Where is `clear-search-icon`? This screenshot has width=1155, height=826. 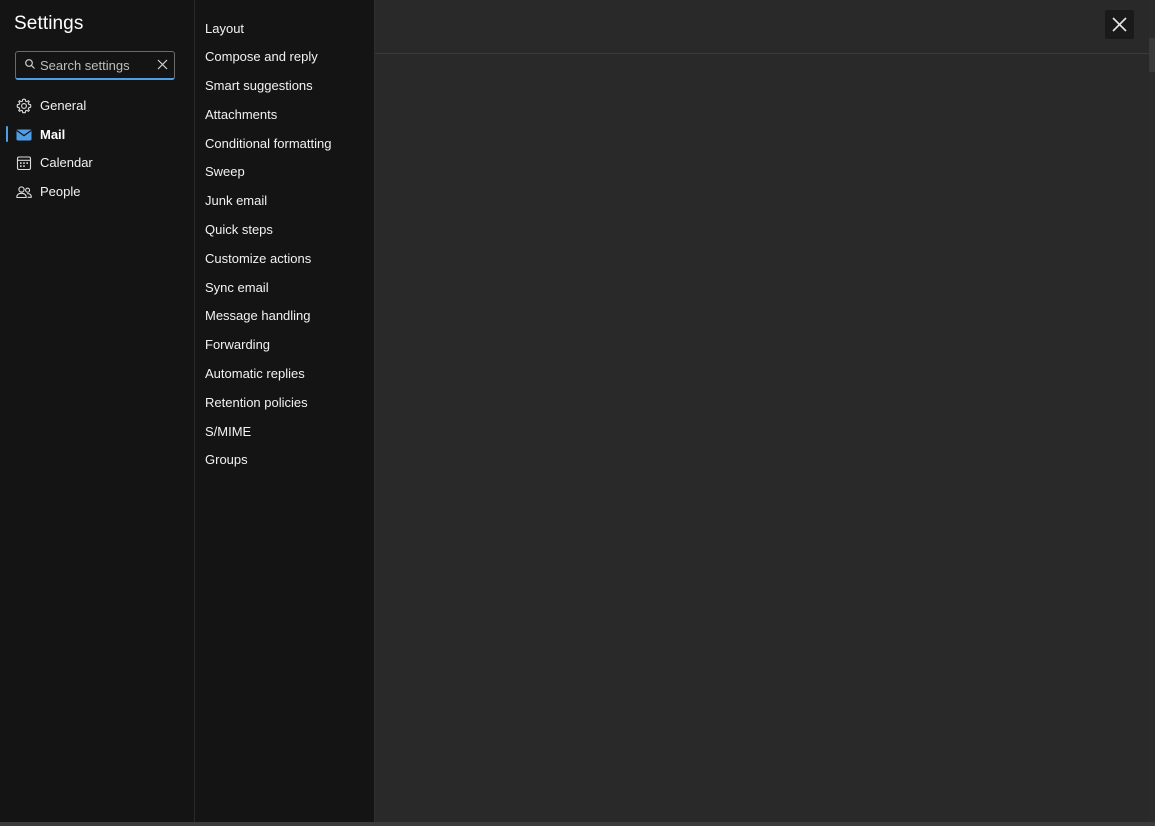 clear-search-icon is located at coordinates (162, 64).